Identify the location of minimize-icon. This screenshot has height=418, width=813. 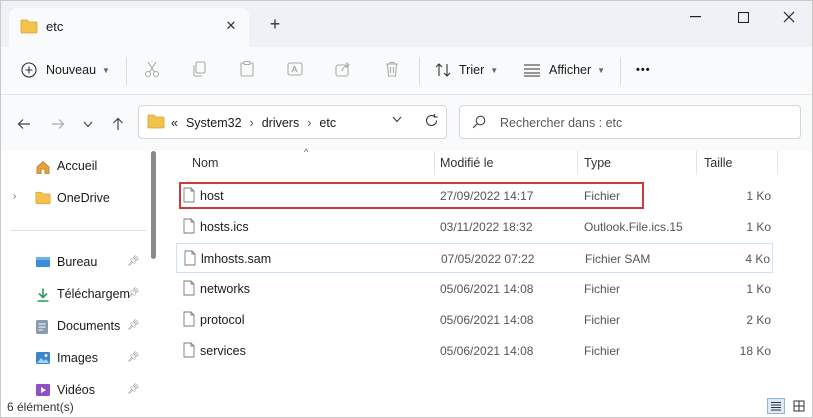
(695, 17).